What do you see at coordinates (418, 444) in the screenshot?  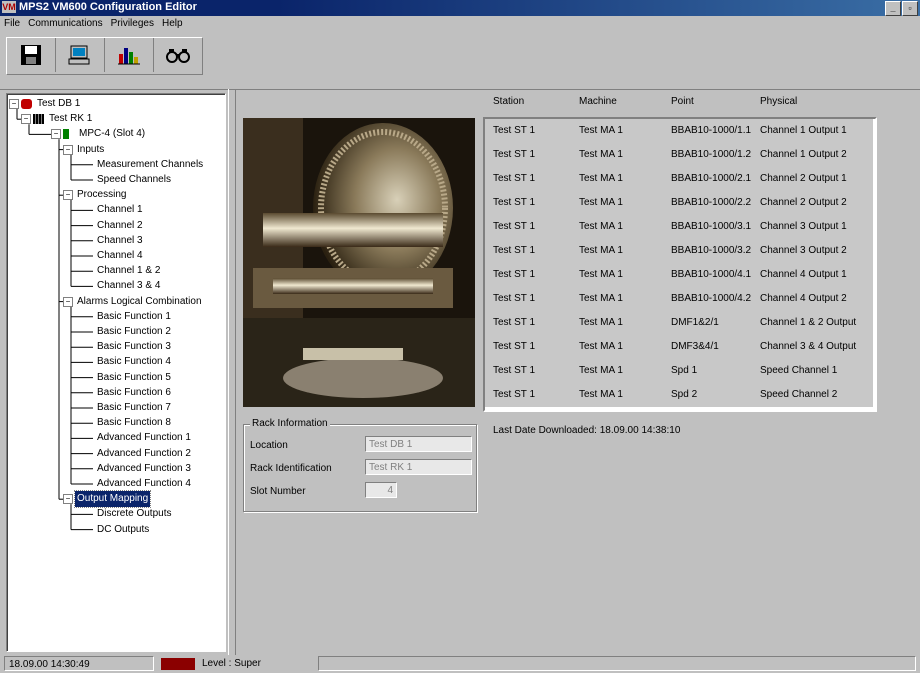 I see `location-field: Test DB 1` at bounding box center [418, 444].